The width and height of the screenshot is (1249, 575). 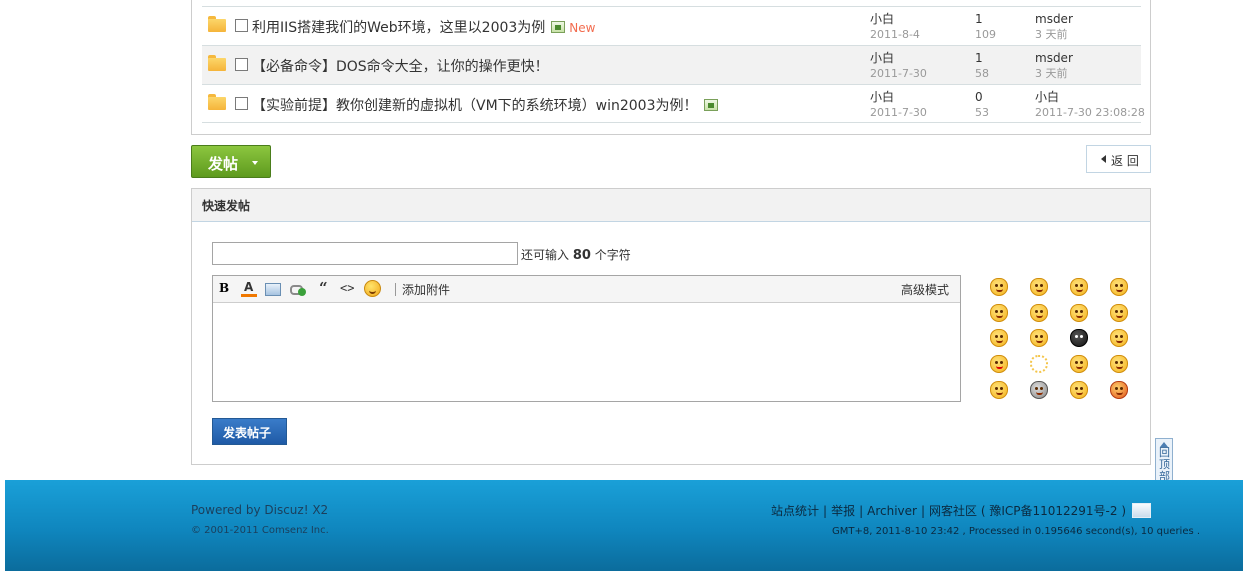 I want to click on site-icp-link: 网客社区 ( 豫ICP备11012291号-2 ), so click(x=1027, y=511).